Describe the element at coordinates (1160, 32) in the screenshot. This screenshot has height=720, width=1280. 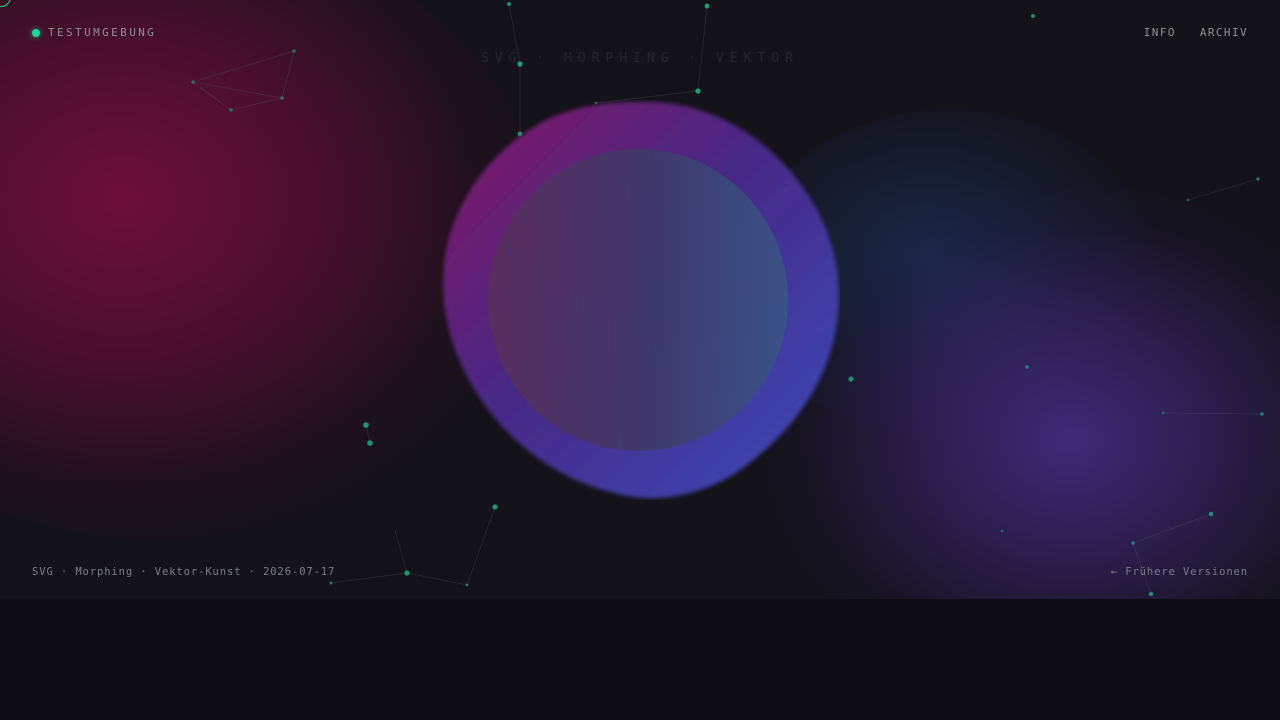
I see `nav-info-link: INFO` at that location.